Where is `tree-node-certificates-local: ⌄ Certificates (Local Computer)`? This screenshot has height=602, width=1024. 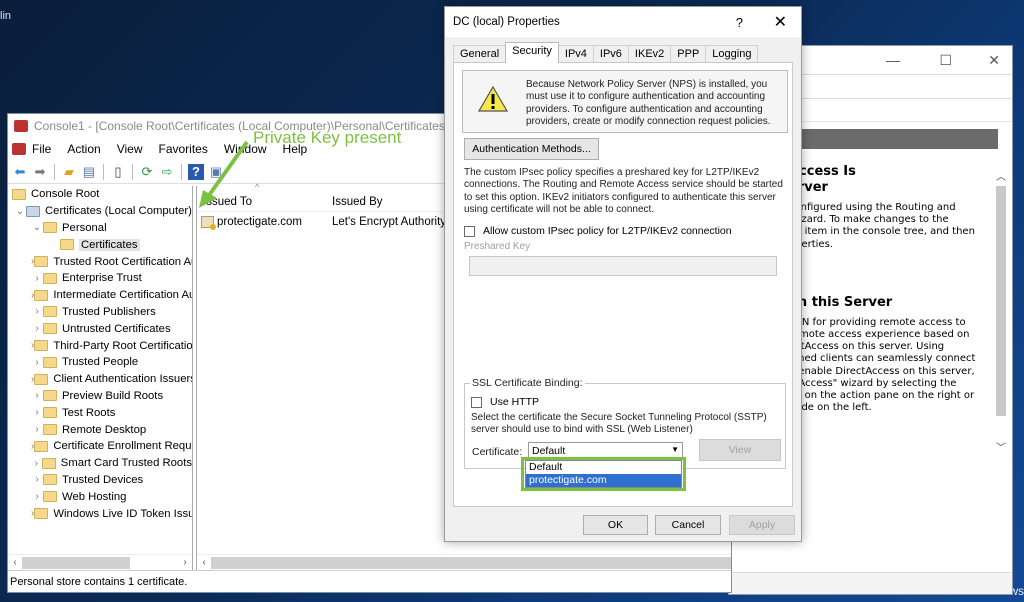 tree-node-certificates-local: ⌄ Certificates (Local Computer) is located at coordinates (100, 211).